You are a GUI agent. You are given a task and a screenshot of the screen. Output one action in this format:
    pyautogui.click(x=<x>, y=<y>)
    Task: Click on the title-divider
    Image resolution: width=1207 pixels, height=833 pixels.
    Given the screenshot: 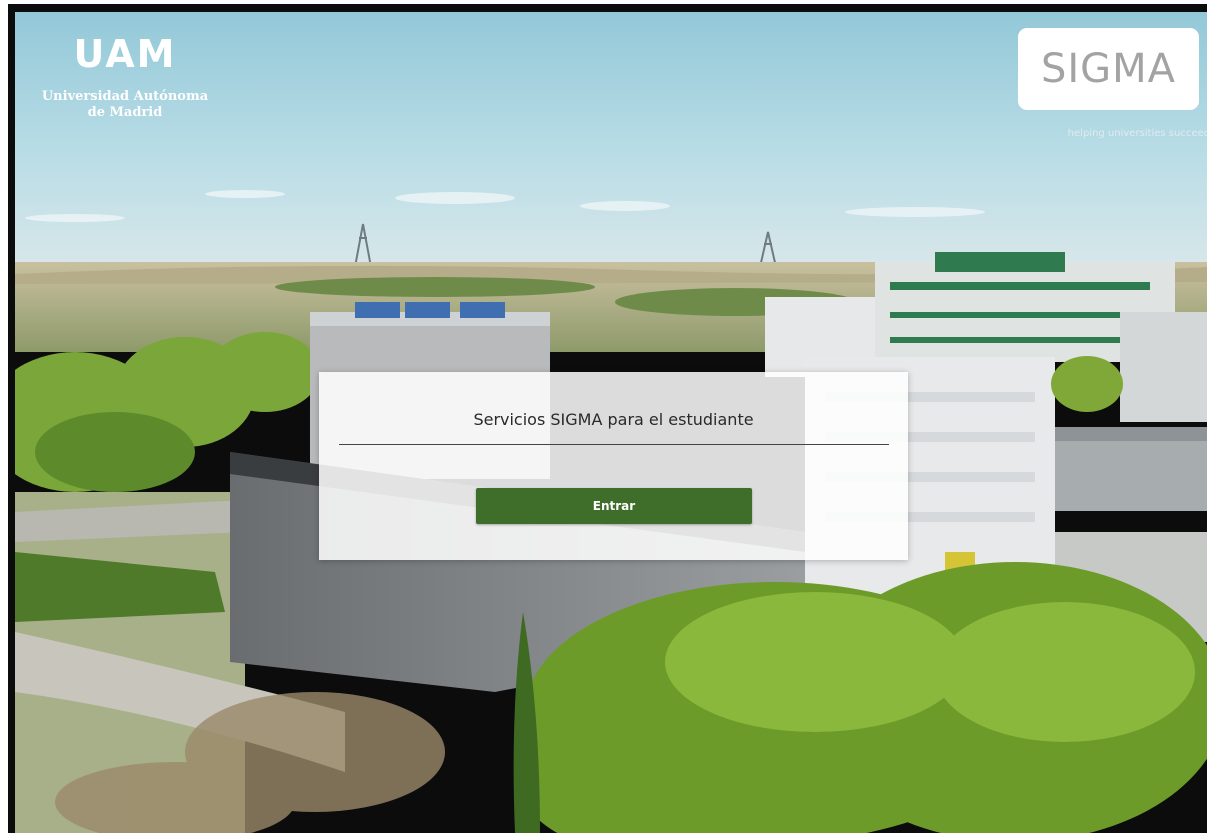 What is the action you would take?
    pyautogui.click(x=614, y=444)
    